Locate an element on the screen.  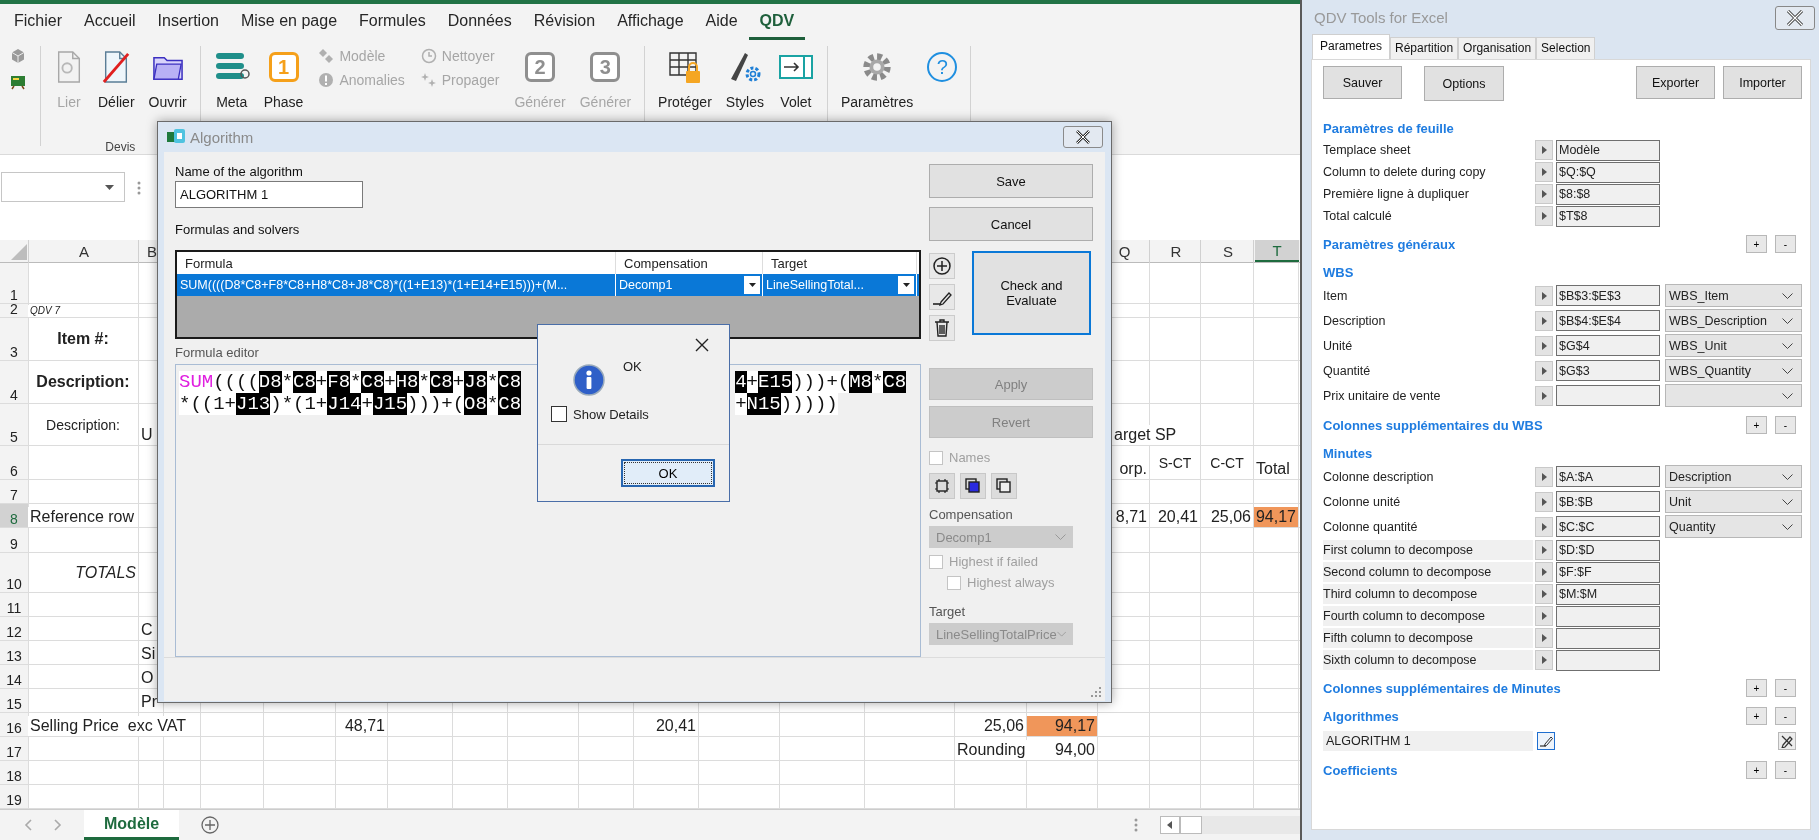
dropdown: WBS_Item is located at coordinates (1733, 295).